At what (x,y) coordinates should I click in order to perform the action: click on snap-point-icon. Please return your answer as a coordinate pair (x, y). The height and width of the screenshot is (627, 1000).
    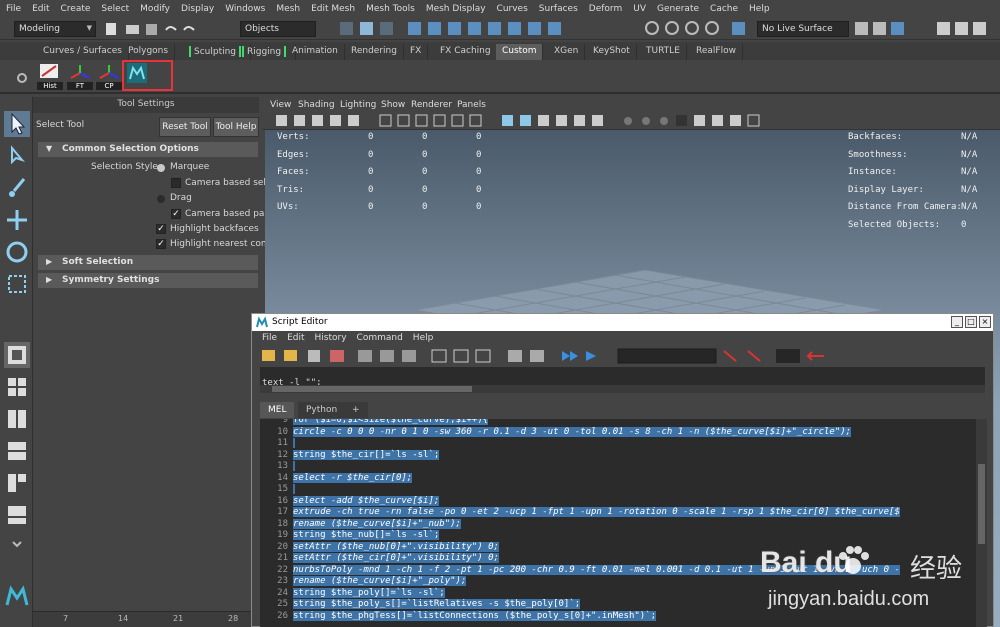
    Looking at the image, I should click on (692, 28).